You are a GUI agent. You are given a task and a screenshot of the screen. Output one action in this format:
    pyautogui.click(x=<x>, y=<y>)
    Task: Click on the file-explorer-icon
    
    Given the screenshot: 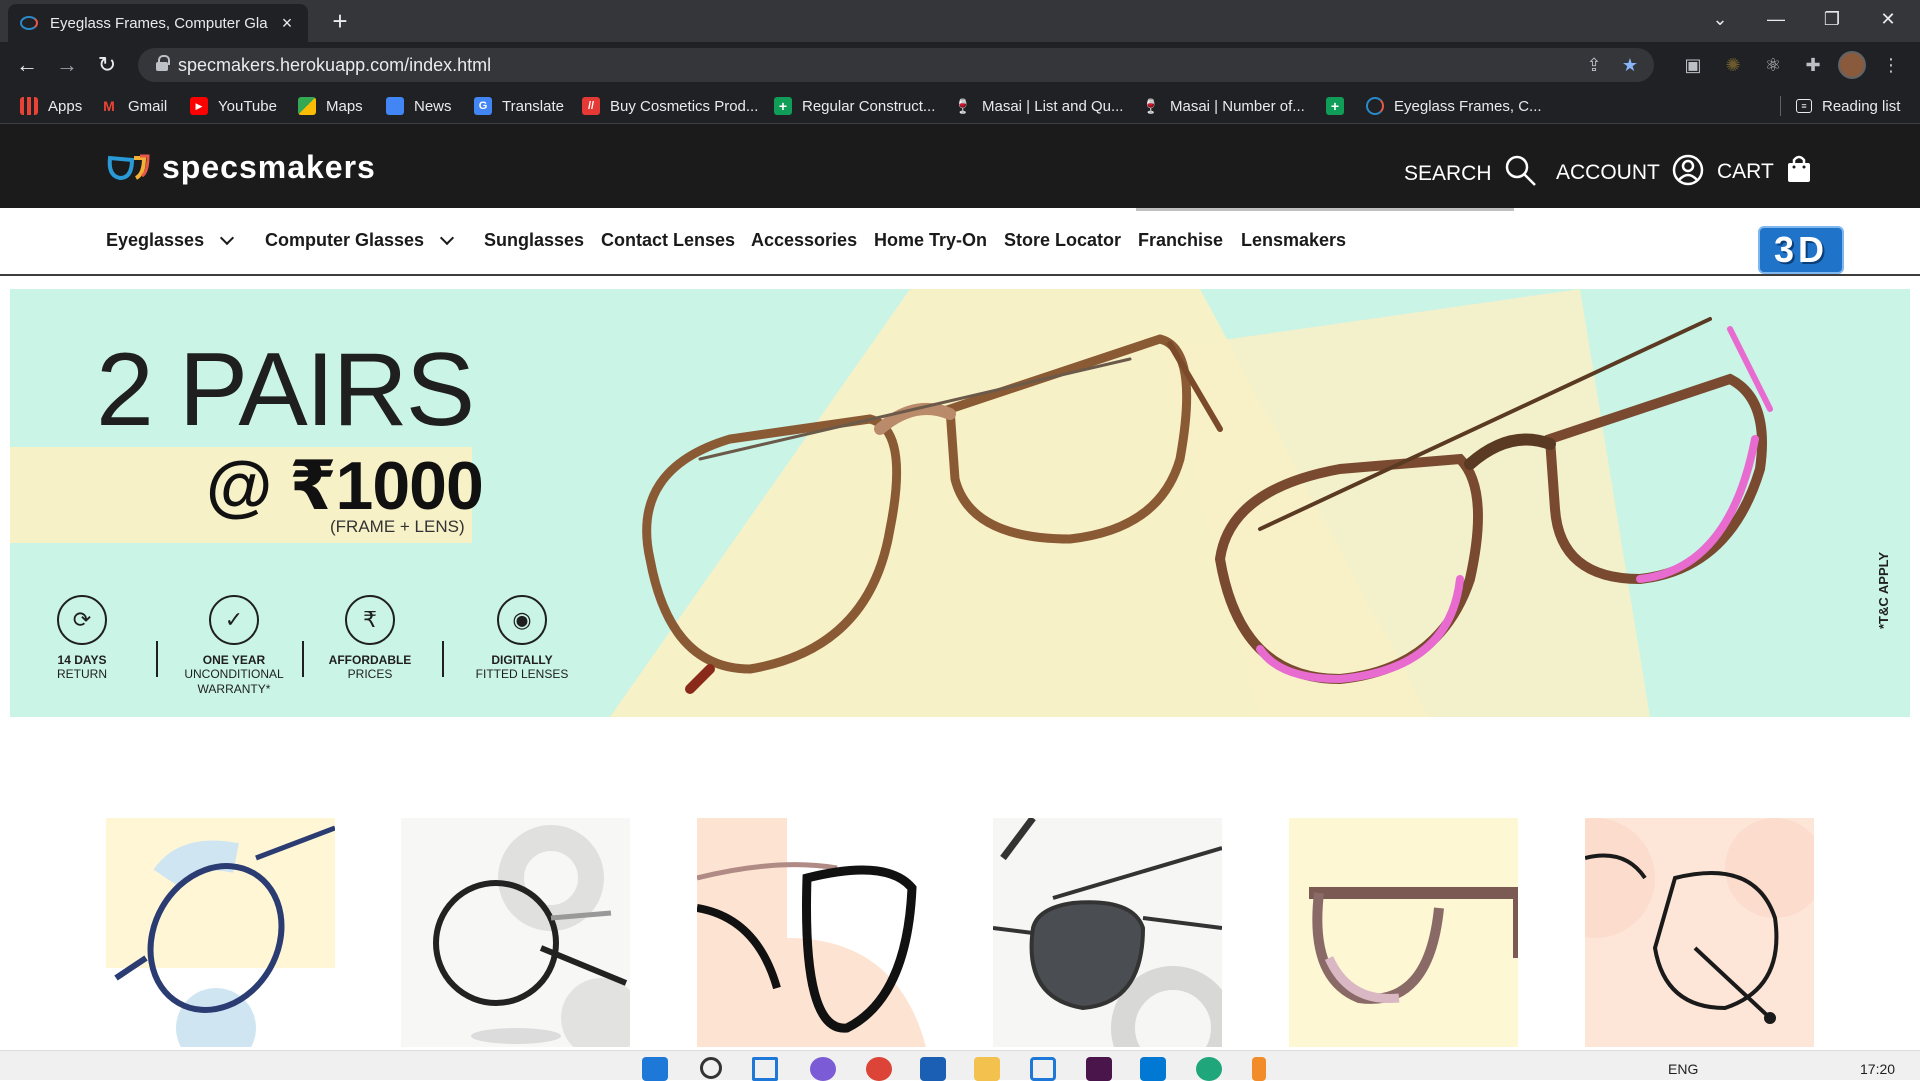 What is the action you would take?
    pyautogui.click(x=987, y=1069)
    